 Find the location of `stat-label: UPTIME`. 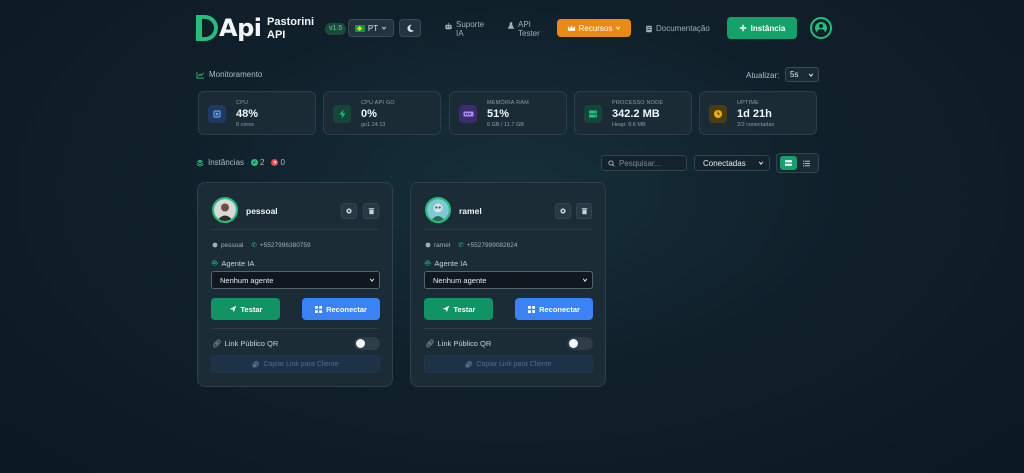

stat-label: UPTIME is located at coordinates (748, 103).